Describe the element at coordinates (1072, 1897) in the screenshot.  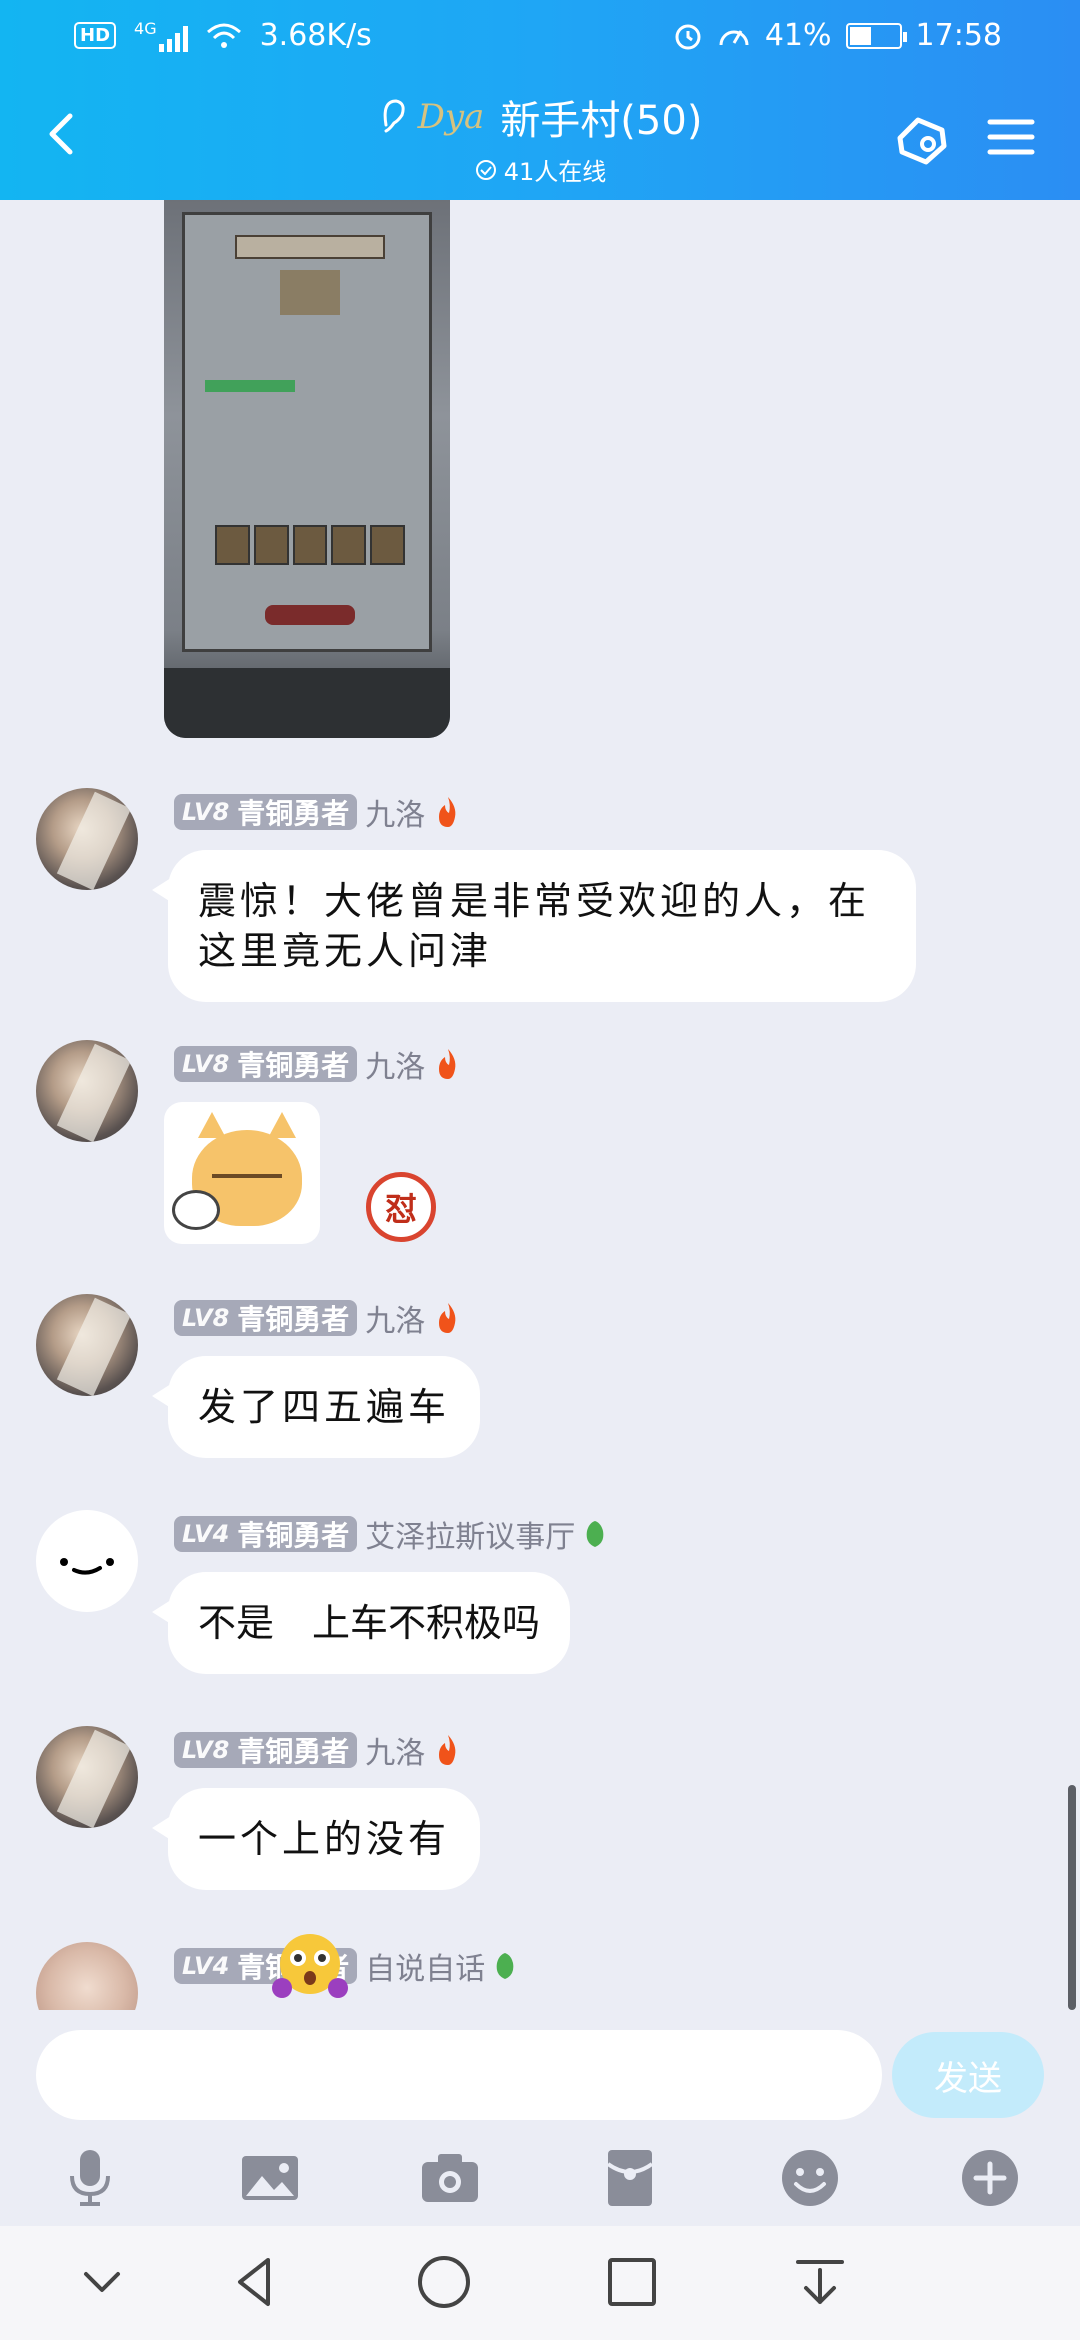
I see `chat-scrollbar` at that location.